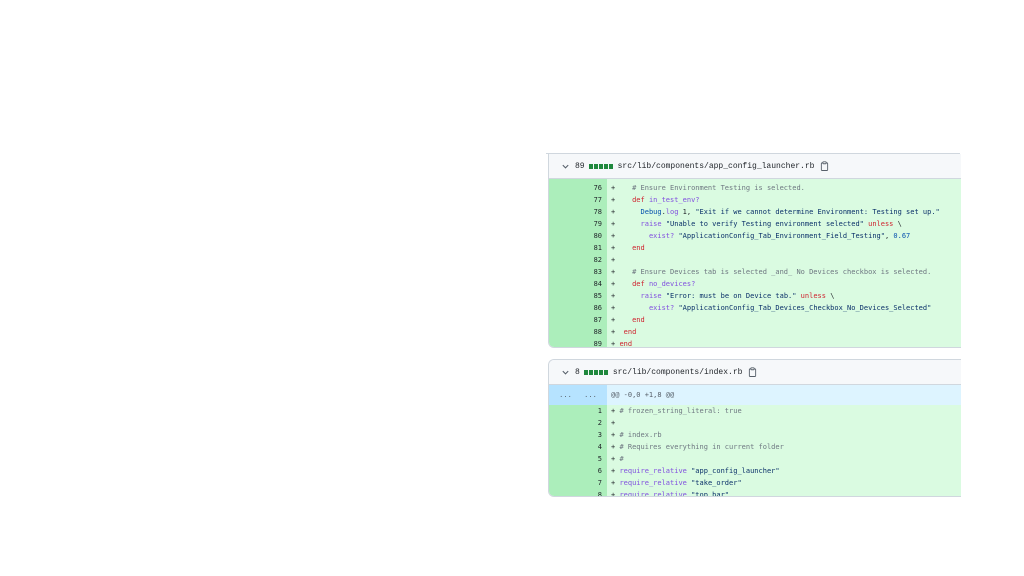 This screenshot has width=1024, height=576. Describe the element at coordinates (735, 471) in the screenshot. I see `code-token: "app_config_launcher"` at that location.